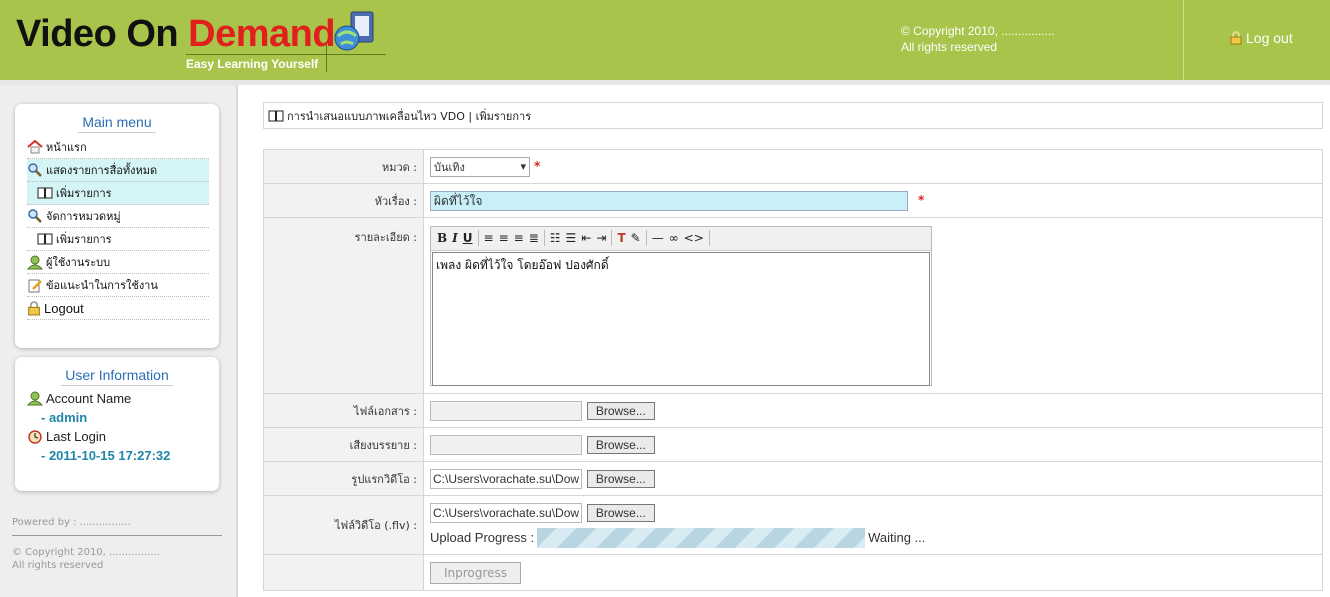 This screenshot has width=1330, height=597. Describe the element at coordinates (506, 512) in the screenshot. I see `video-file-input: C:\Users\vorachate.su\Dow` at that location.